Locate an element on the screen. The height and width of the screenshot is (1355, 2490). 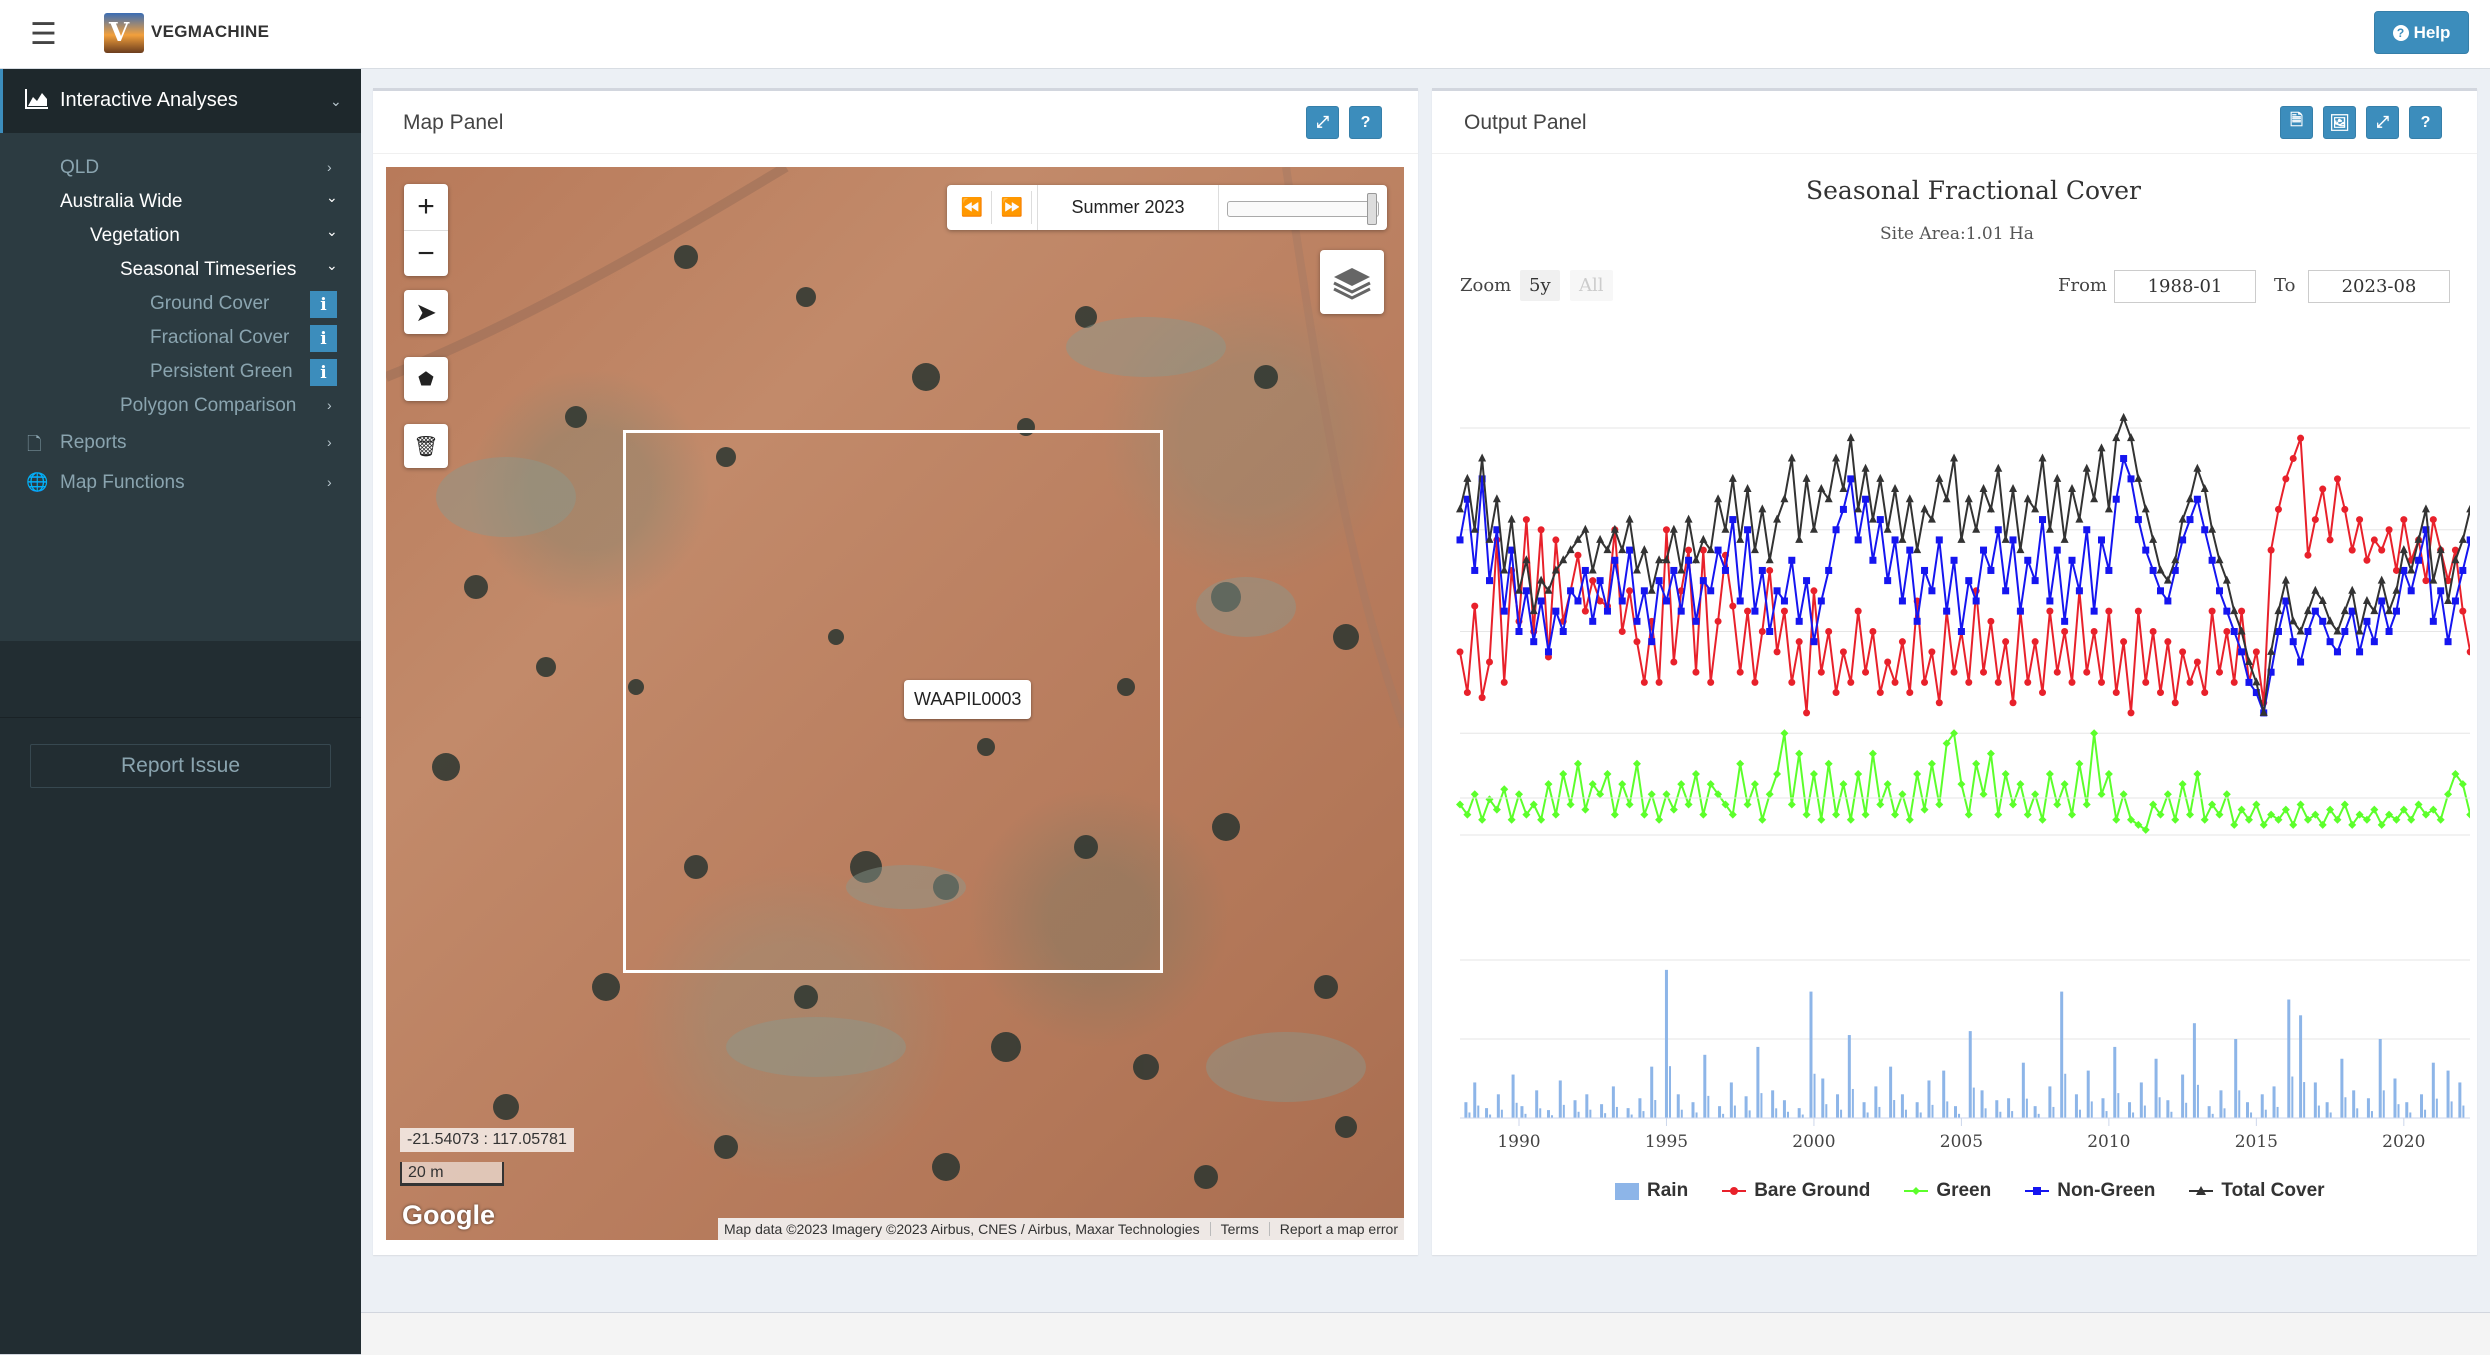
time-slider is located at coordinates (1303, 209).